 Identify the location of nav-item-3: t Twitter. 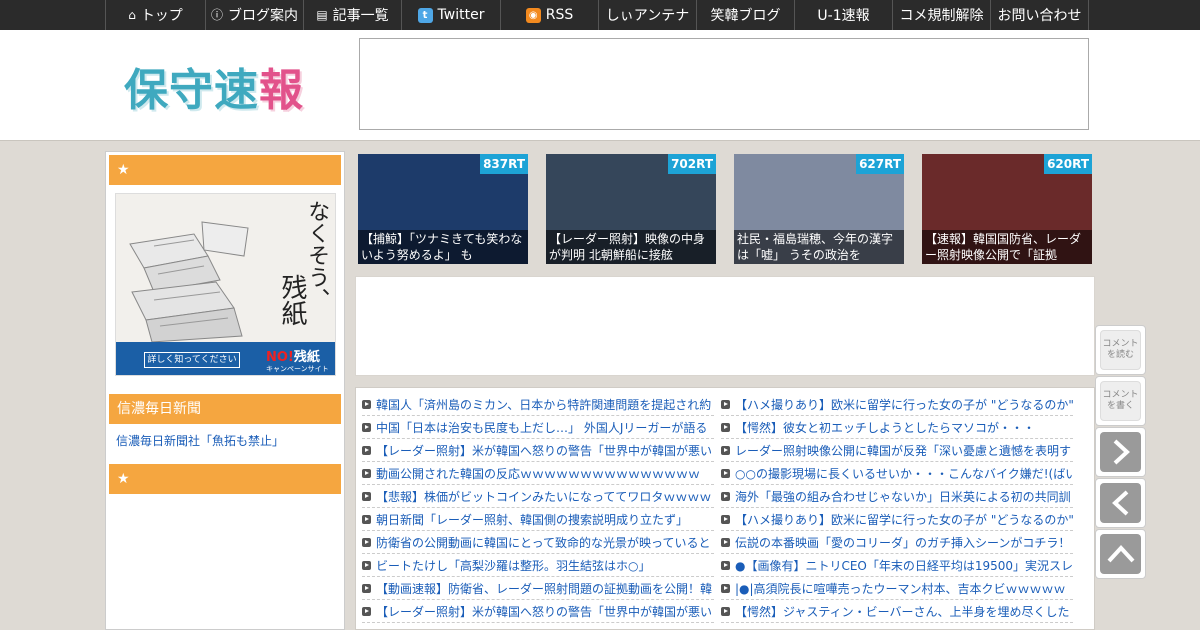
(450, 15).